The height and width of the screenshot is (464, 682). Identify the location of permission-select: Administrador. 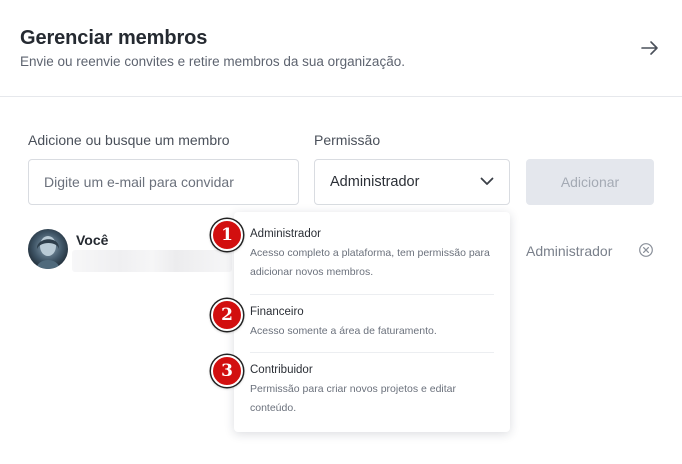
(412, 182).